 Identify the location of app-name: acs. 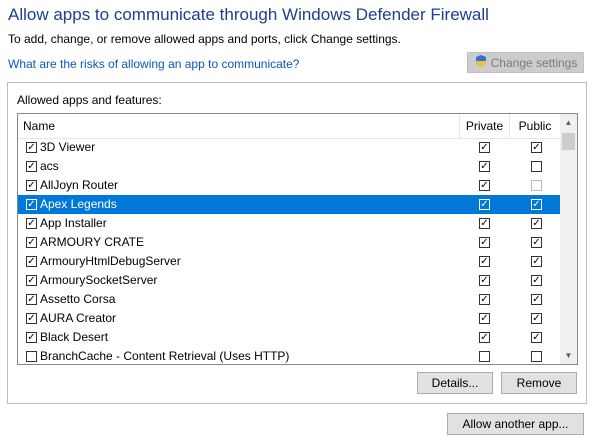
(49, 166).